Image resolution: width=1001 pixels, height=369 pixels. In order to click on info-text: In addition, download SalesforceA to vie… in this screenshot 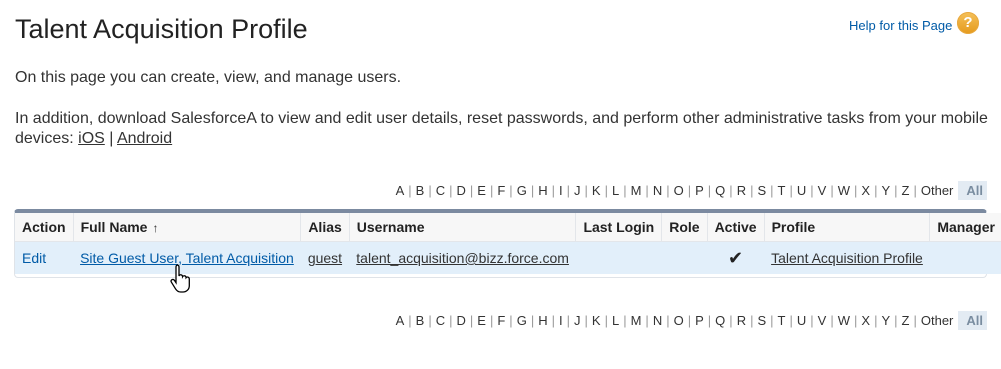, I will do `click(502, 129)`.